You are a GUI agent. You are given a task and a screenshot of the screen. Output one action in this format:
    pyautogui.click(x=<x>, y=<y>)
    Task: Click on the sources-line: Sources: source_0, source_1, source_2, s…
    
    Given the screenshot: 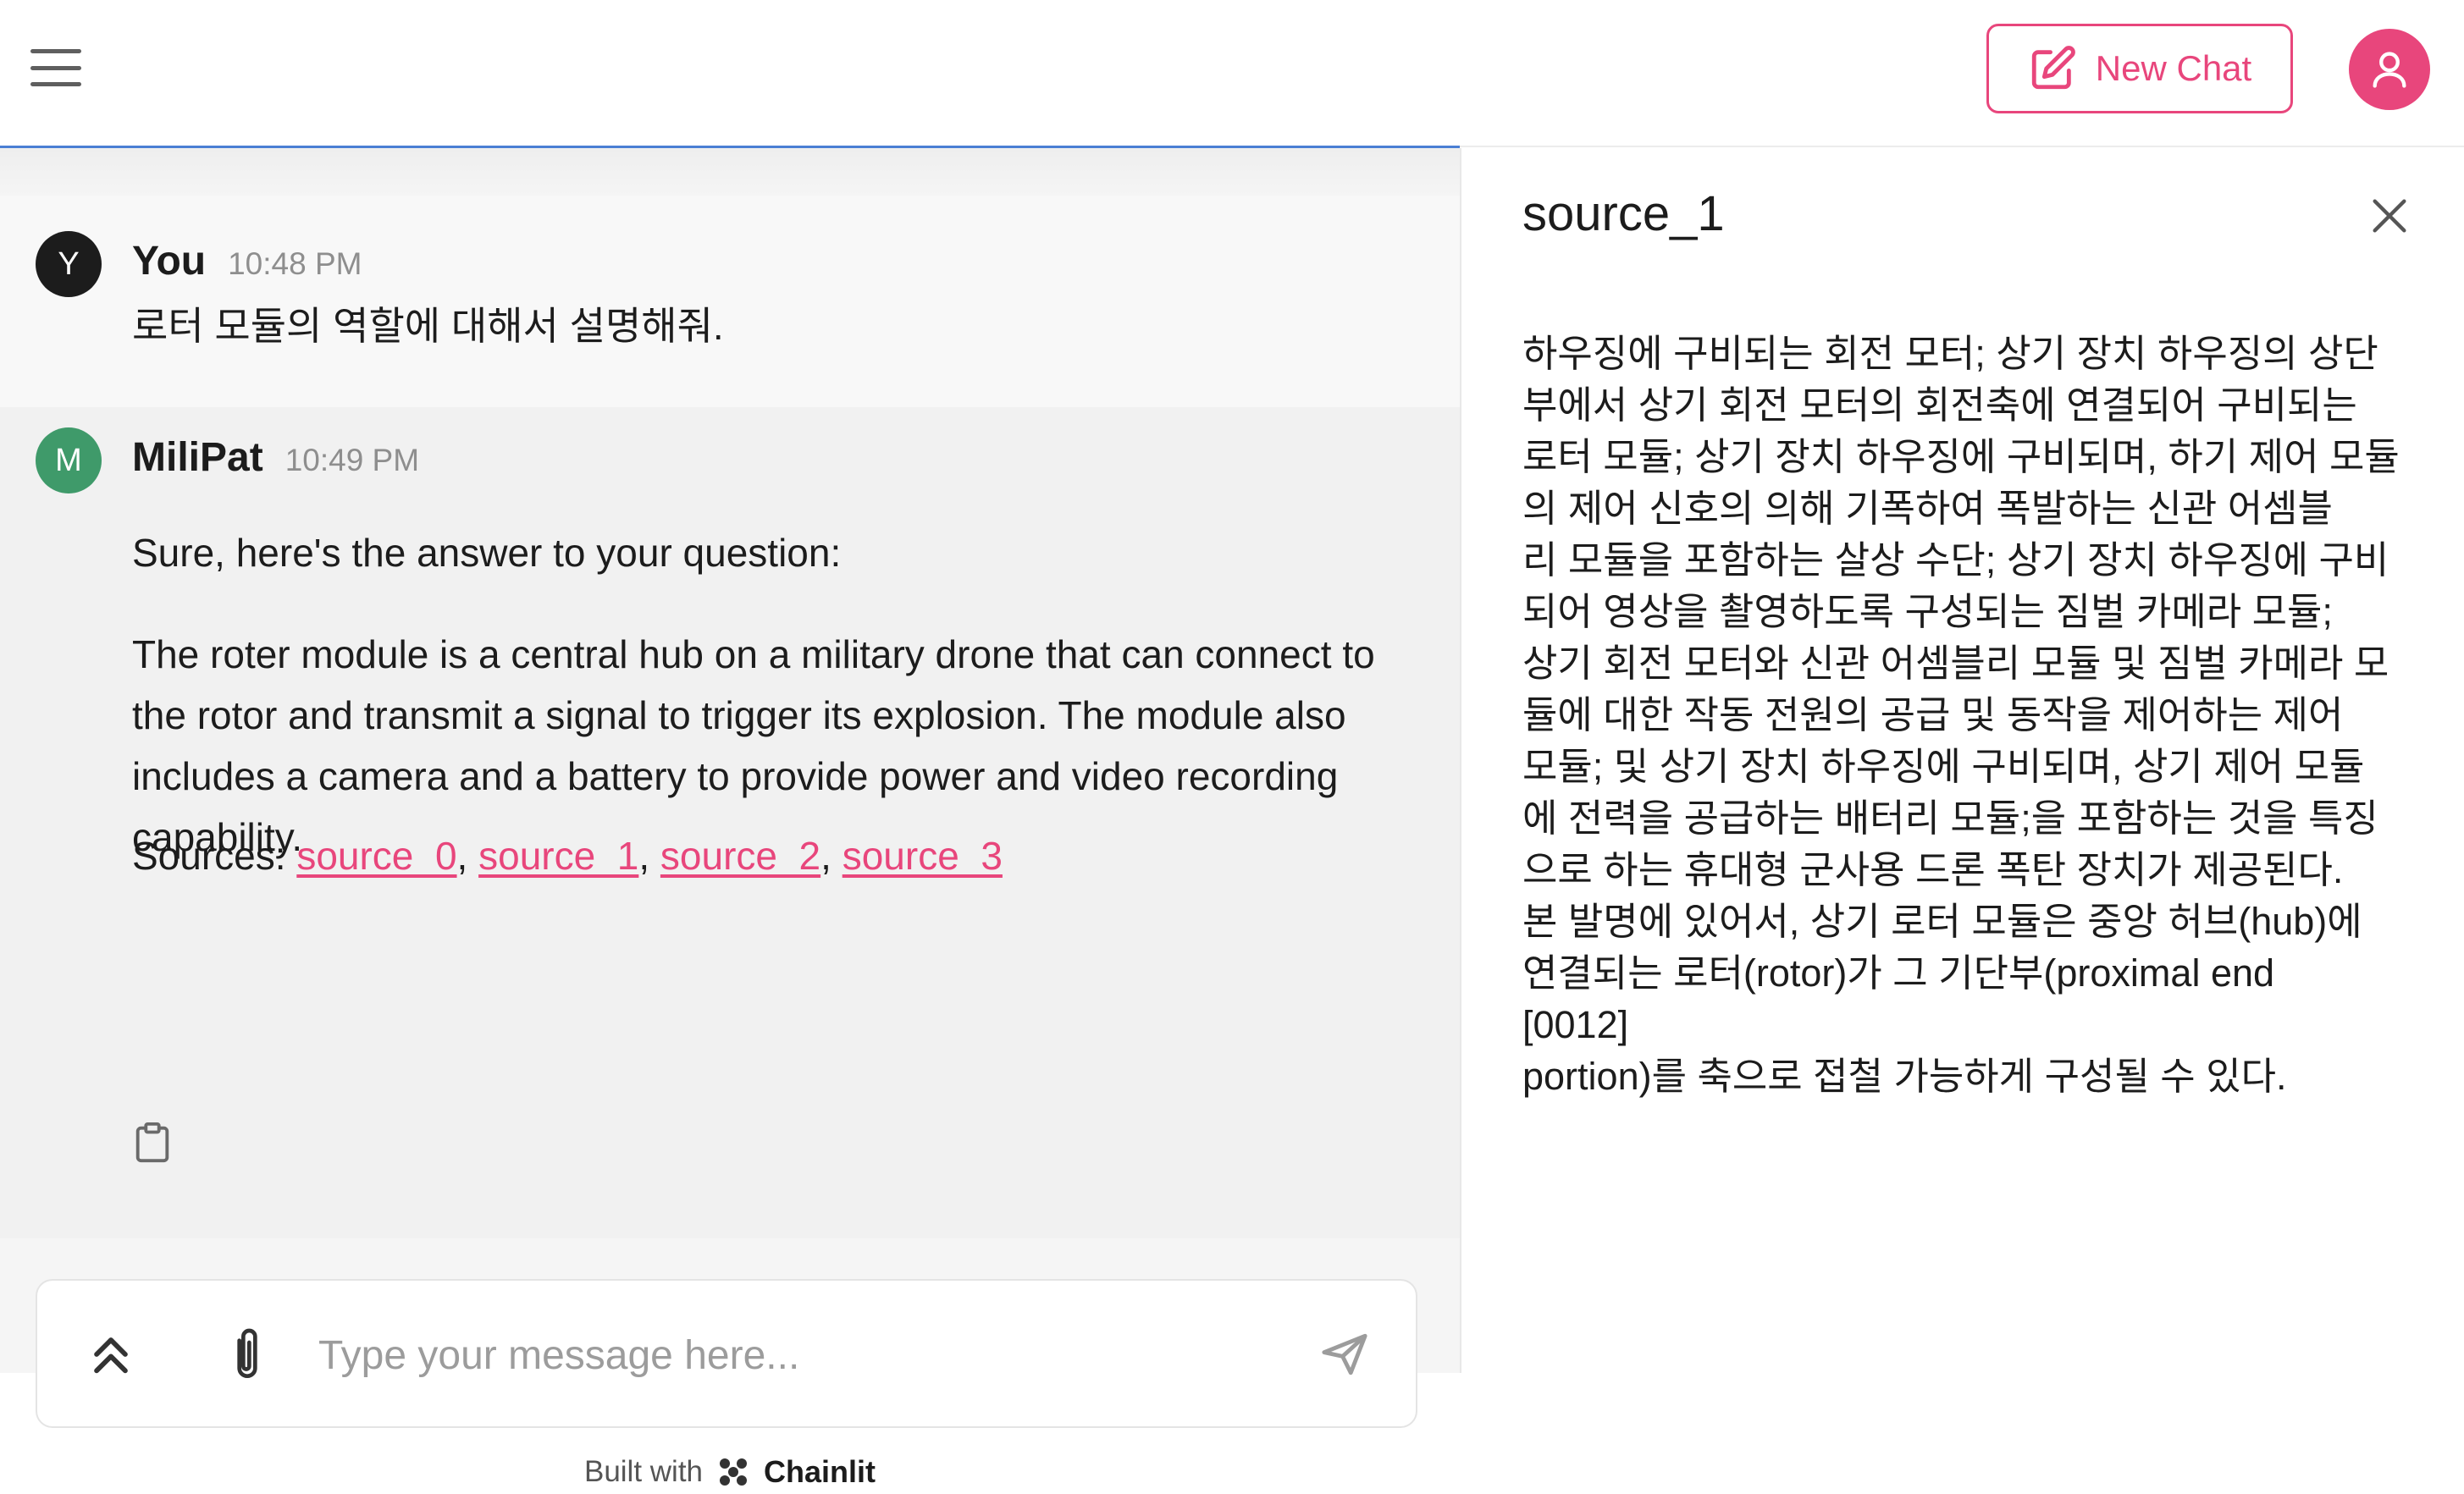 What is the action you would take?
    pyautogui.click(x=775, y=855)
    